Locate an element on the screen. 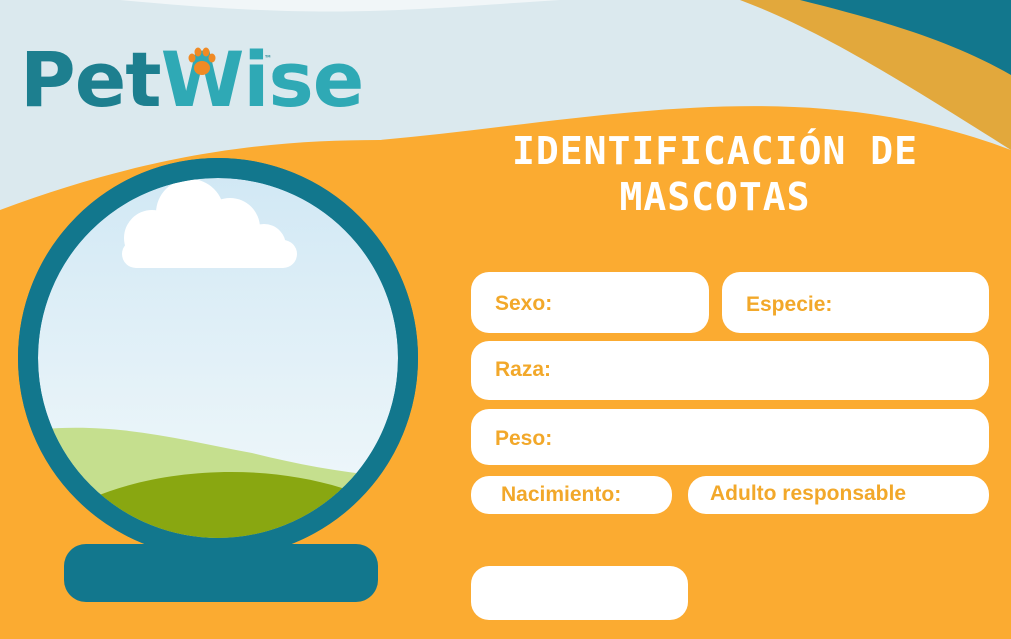  sexo-label: Sexo: is located at coordinates (524, 303).